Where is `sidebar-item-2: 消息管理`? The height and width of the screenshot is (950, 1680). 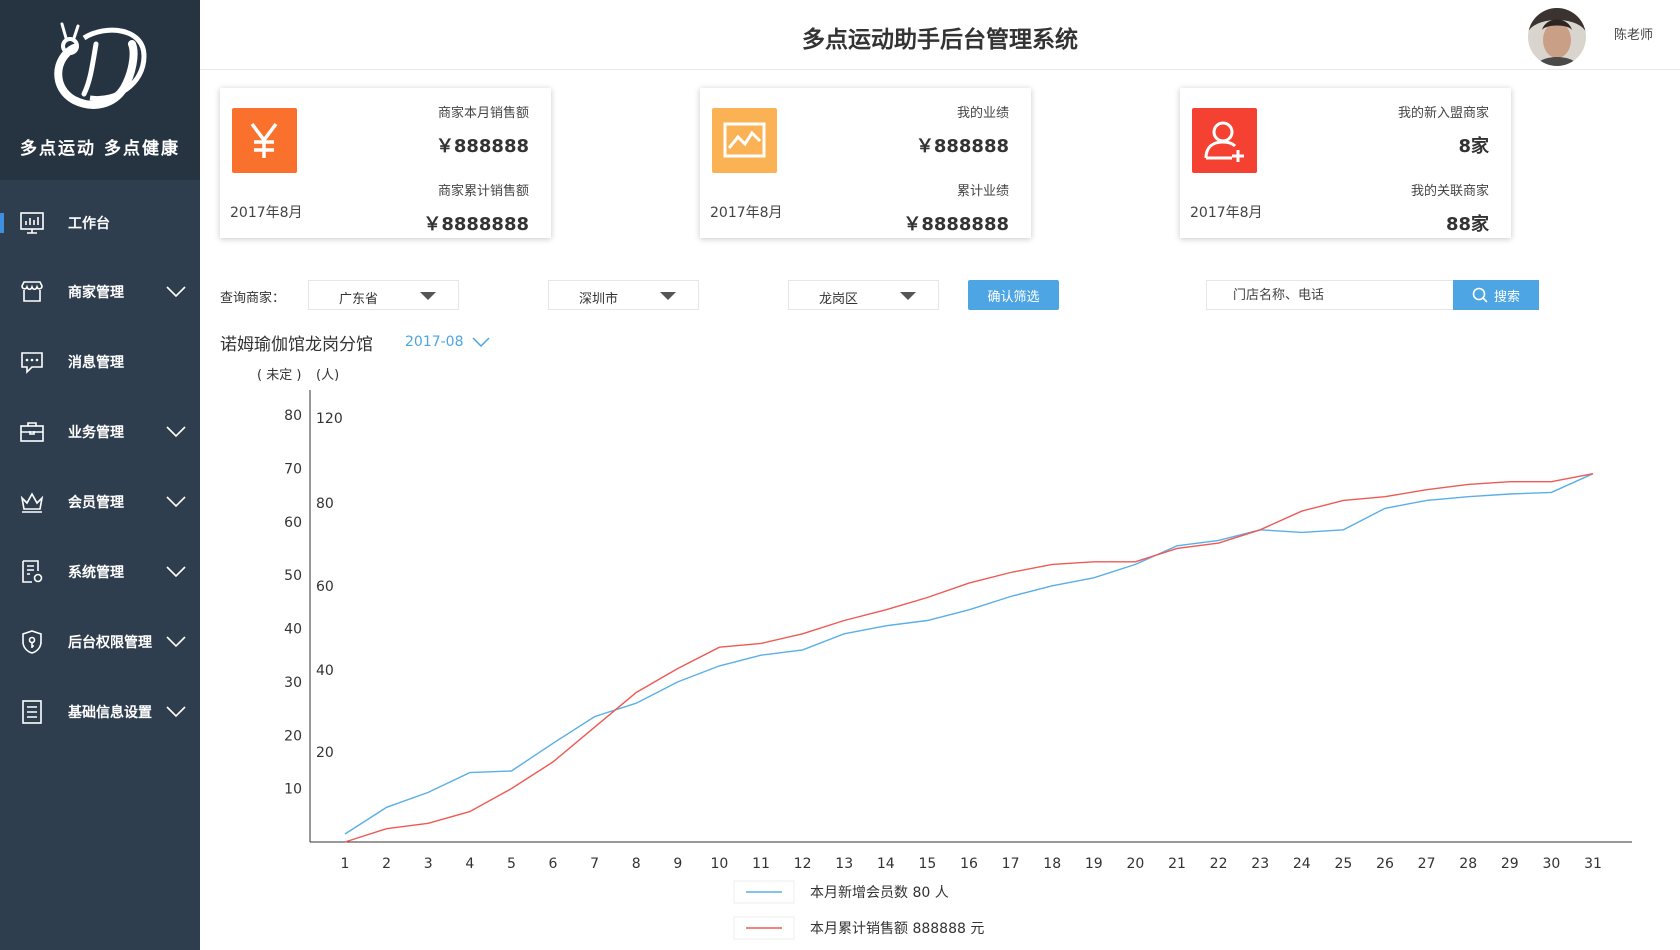
sidebar-item-2: 消息管理 is located at coordinates (100, 362).